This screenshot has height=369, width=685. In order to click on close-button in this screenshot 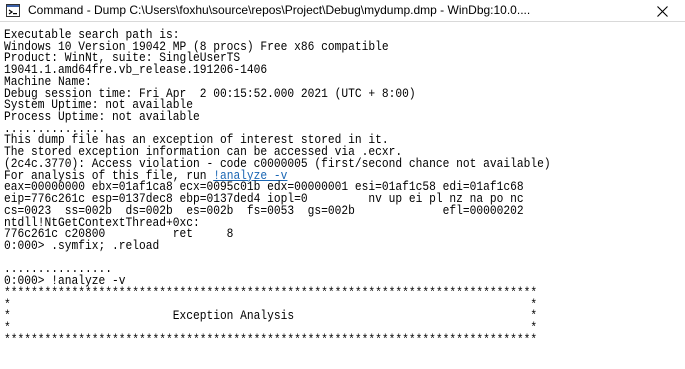, I will do `click(662, 11)`.